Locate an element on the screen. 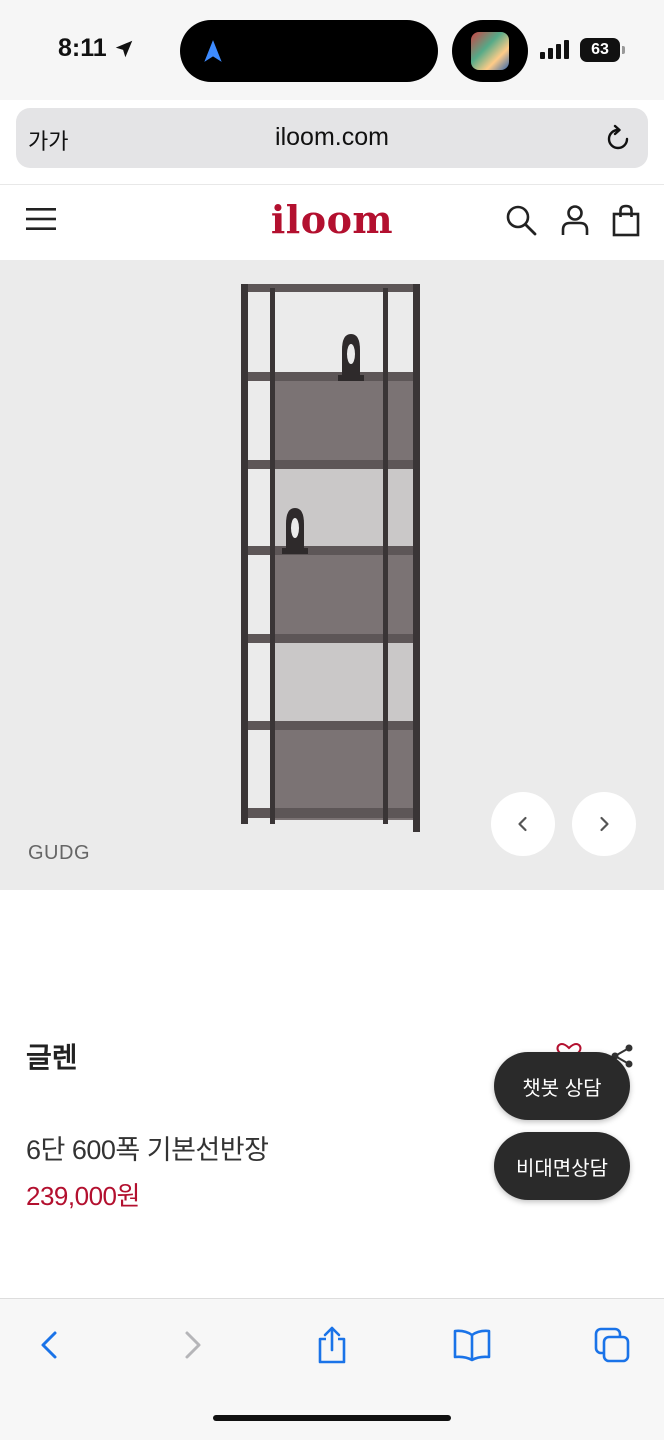 This screenshot has height=1440, width=664. status-bar: 8:11 63 is located at coordinates (332, 50).